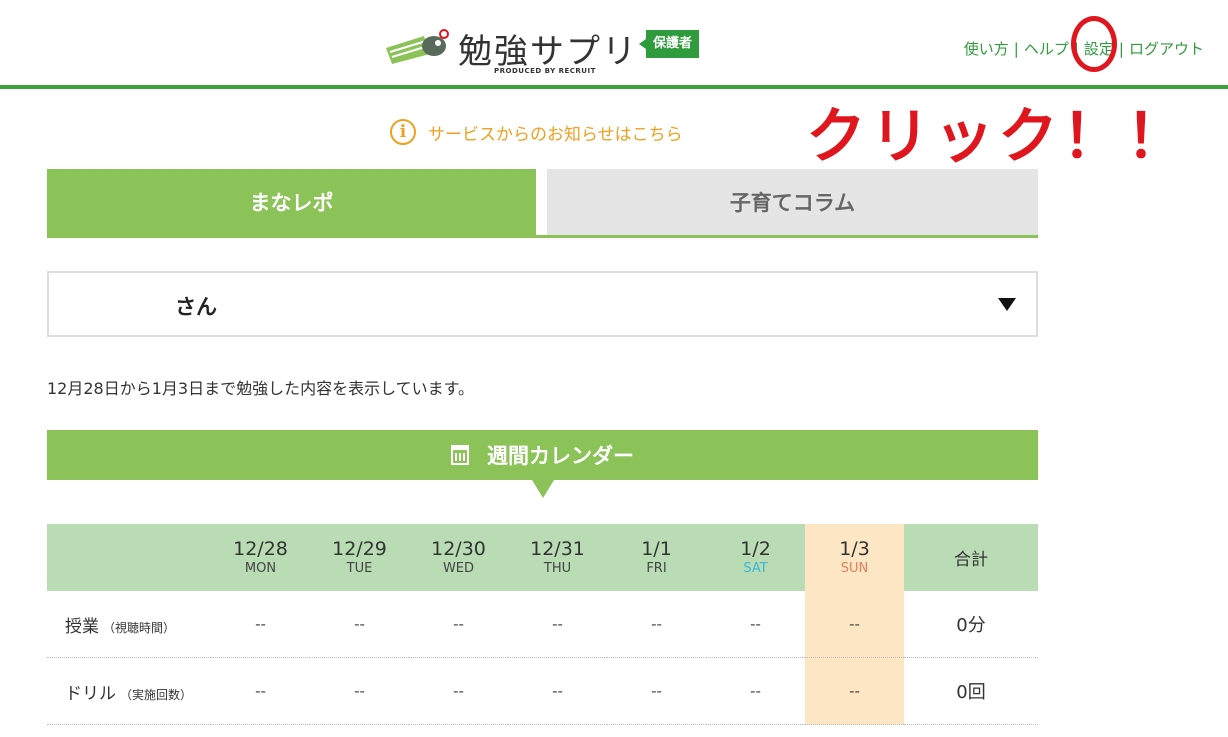 The image size is (1228, 737). What do you see at coordinates (1046, 49) in the screenshot?
I see `nav-help: ヘルプ` at bounding box center [1046, 49].